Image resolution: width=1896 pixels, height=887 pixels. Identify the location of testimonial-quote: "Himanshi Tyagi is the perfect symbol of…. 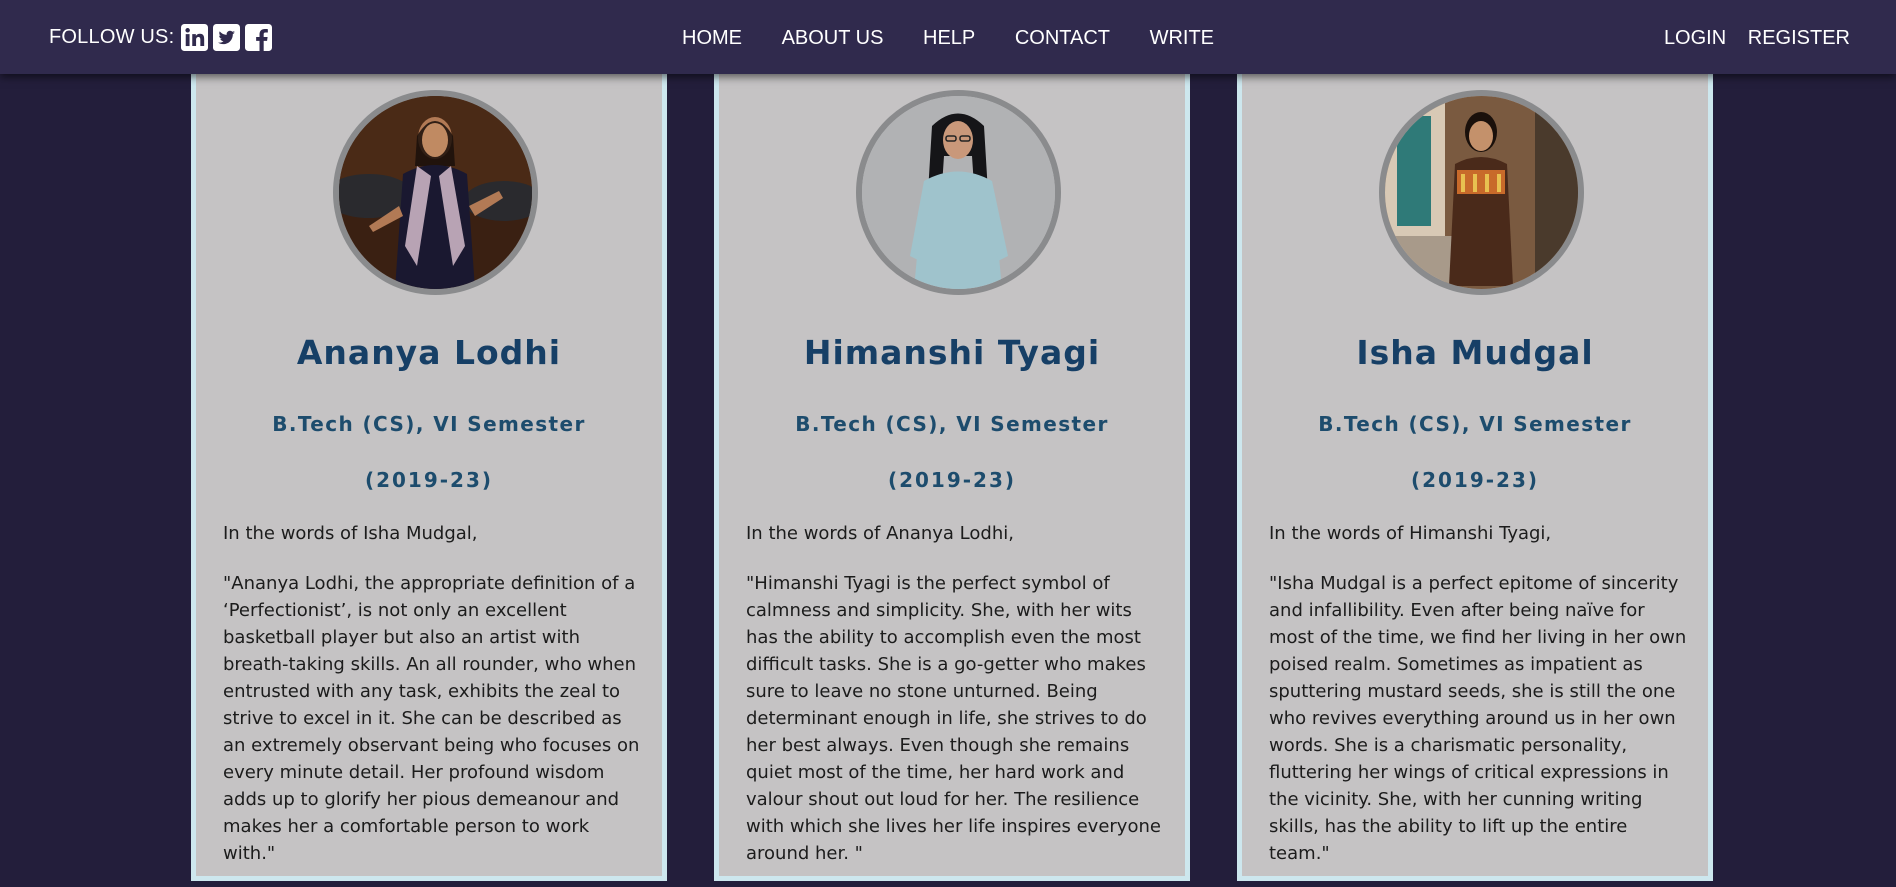
(953, 718).